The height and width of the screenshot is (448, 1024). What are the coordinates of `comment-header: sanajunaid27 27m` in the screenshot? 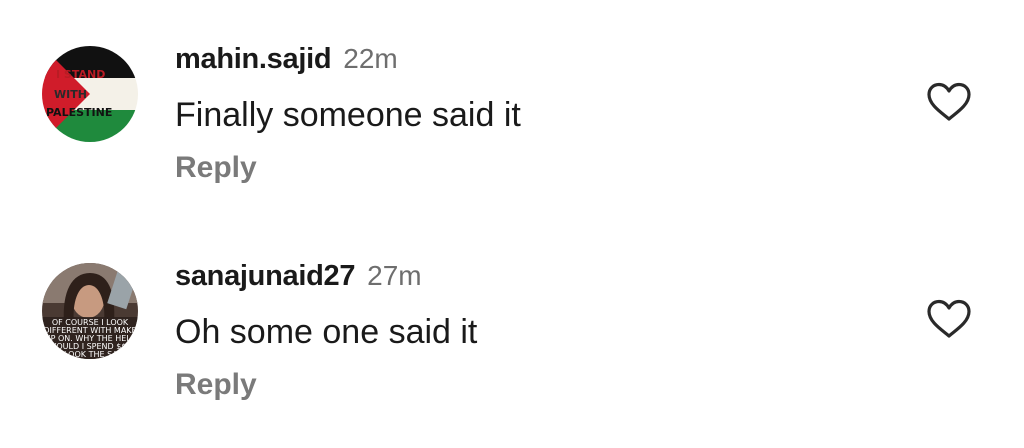 It's located at (298, 278).